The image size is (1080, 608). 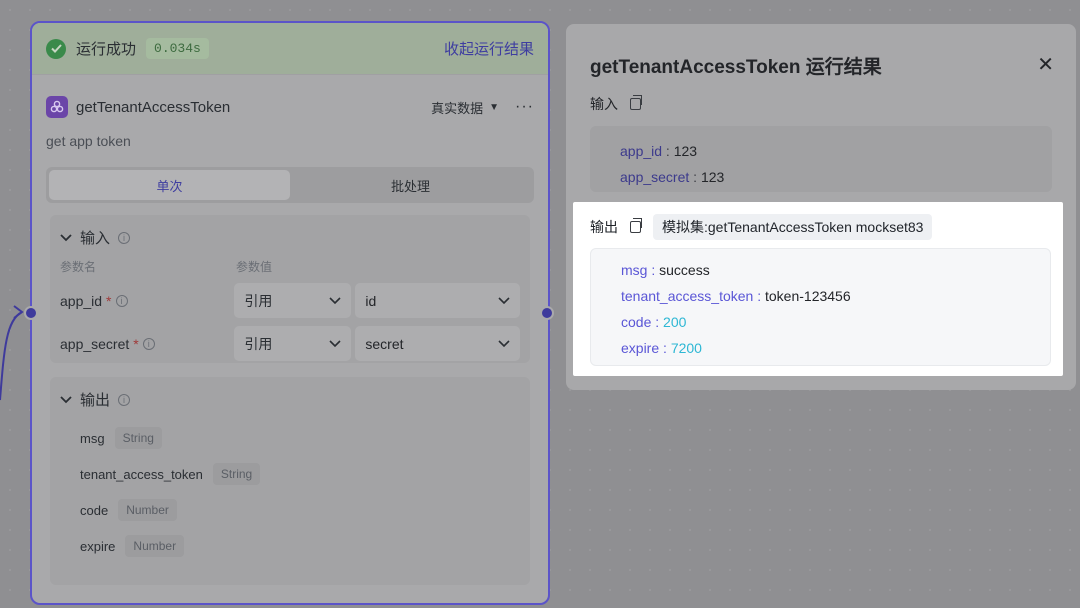 What do you see at coordinates (141, 474) in the screenshot?
I see `output-field-name: tenant_access_token` at bounding box center [141, 474].